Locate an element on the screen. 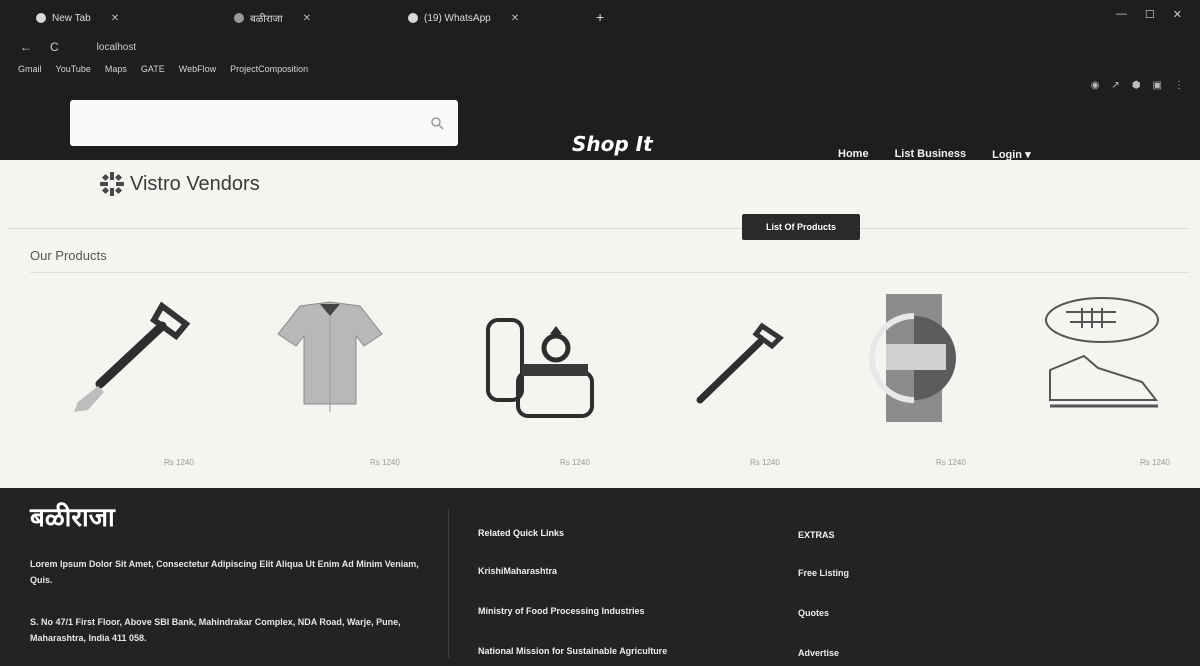 The height and width of the screenshot is (666, 1200). sidebar-icon: ▣ is located at coordinates (1157, 85).